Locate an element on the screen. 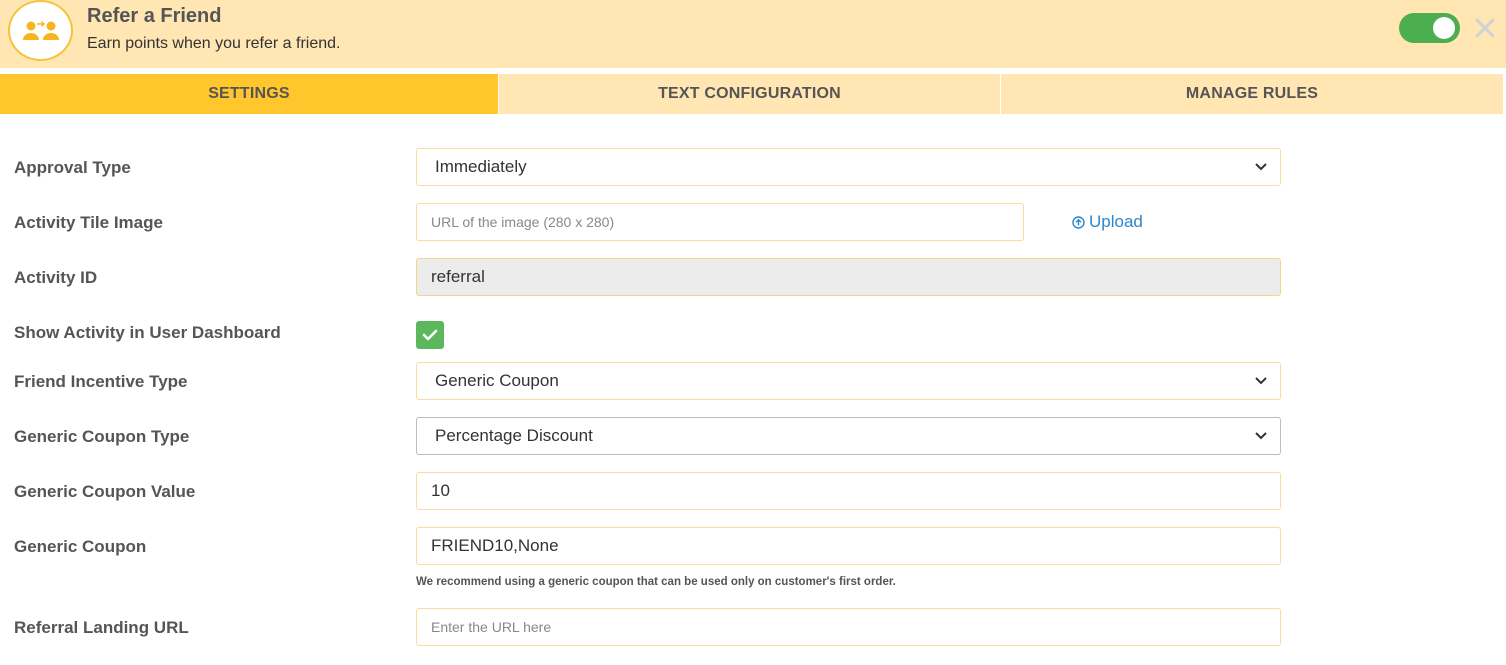 The image size is (1506, 665). people-refer-icon is located at coordinates (40, 30).